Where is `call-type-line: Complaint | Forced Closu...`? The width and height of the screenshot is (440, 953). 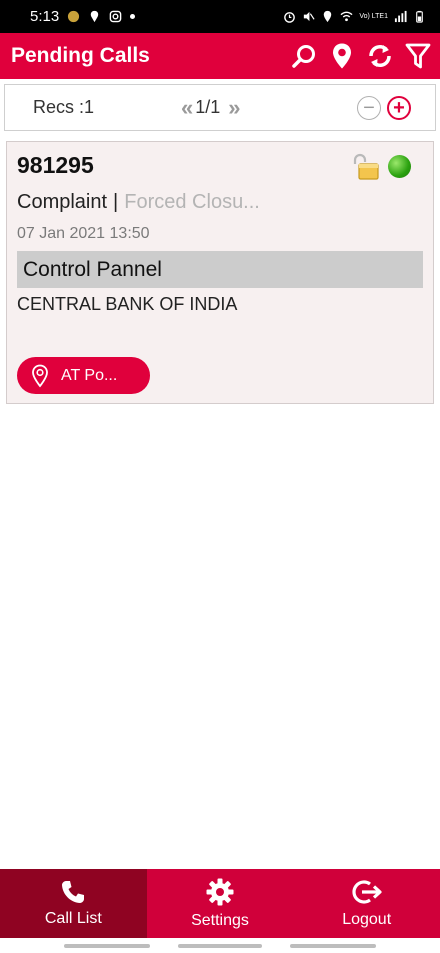
call-type-line: Complaint | Forced Closu... is located at coordinates (138, 202).